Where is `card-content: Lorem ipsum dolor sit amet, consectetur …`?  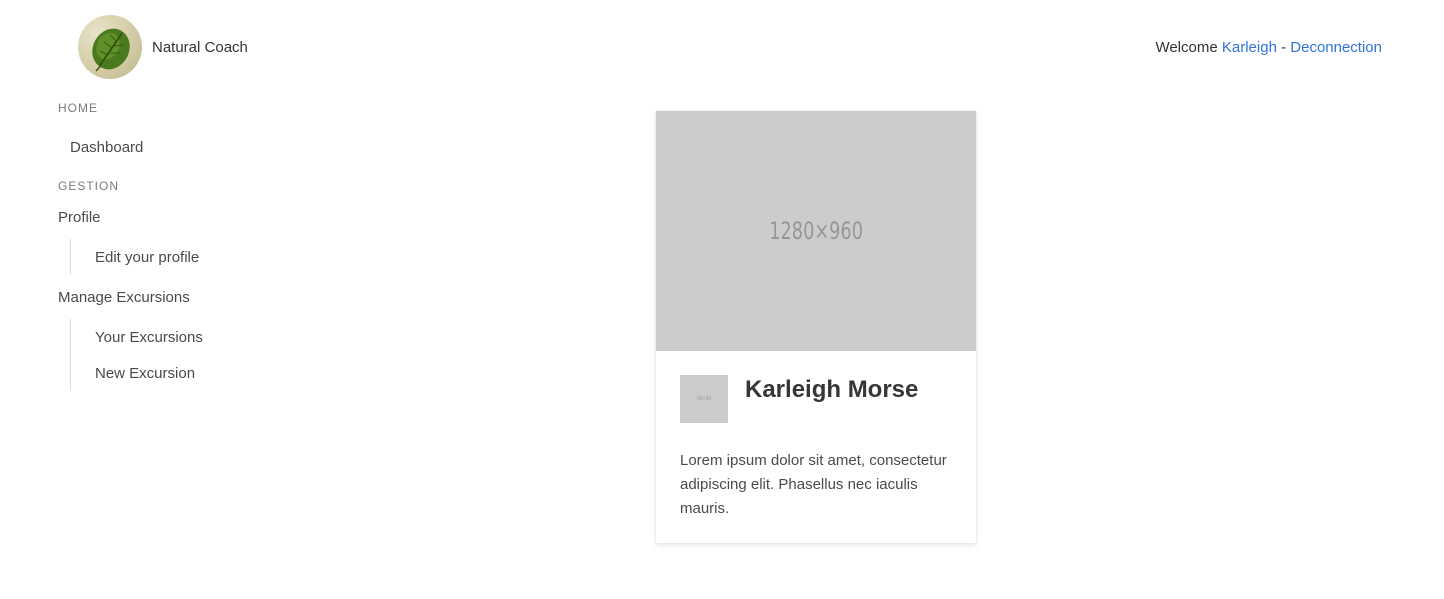
card-content: Lorem ipsum dolor sit amet, consectetur … is located at coordinates (813, 484).